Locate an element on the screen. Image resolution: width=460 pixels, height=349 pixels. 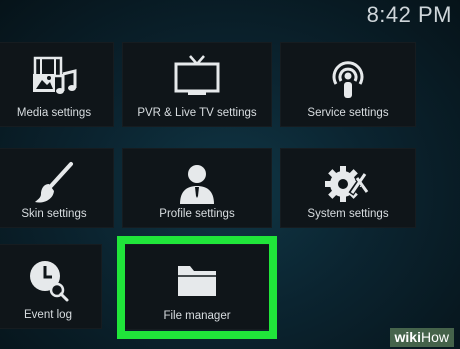
watermark-wiki: wiki is located at coordinates (407, 337).